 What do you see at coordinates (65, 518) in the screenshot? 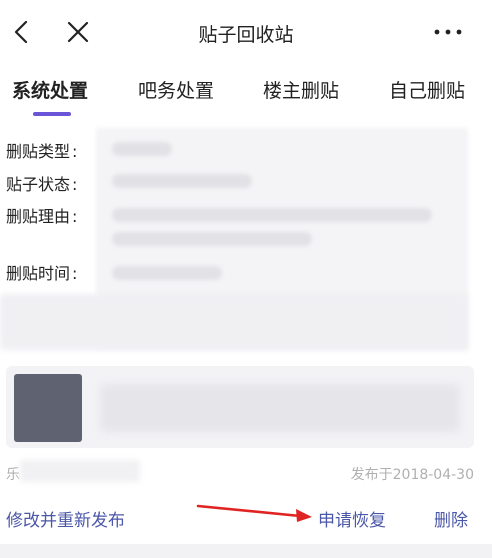
I see `edit-republish-link: 修改并重新发布` at bounding box center [65, 518].